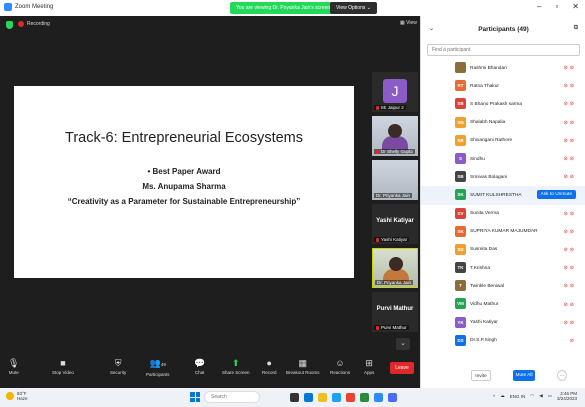 The width and height of the screenshot is (585, 407). Describe the element at coordinates (539, 6) in the screenshot. I see `minimize-icon: –` at that location.